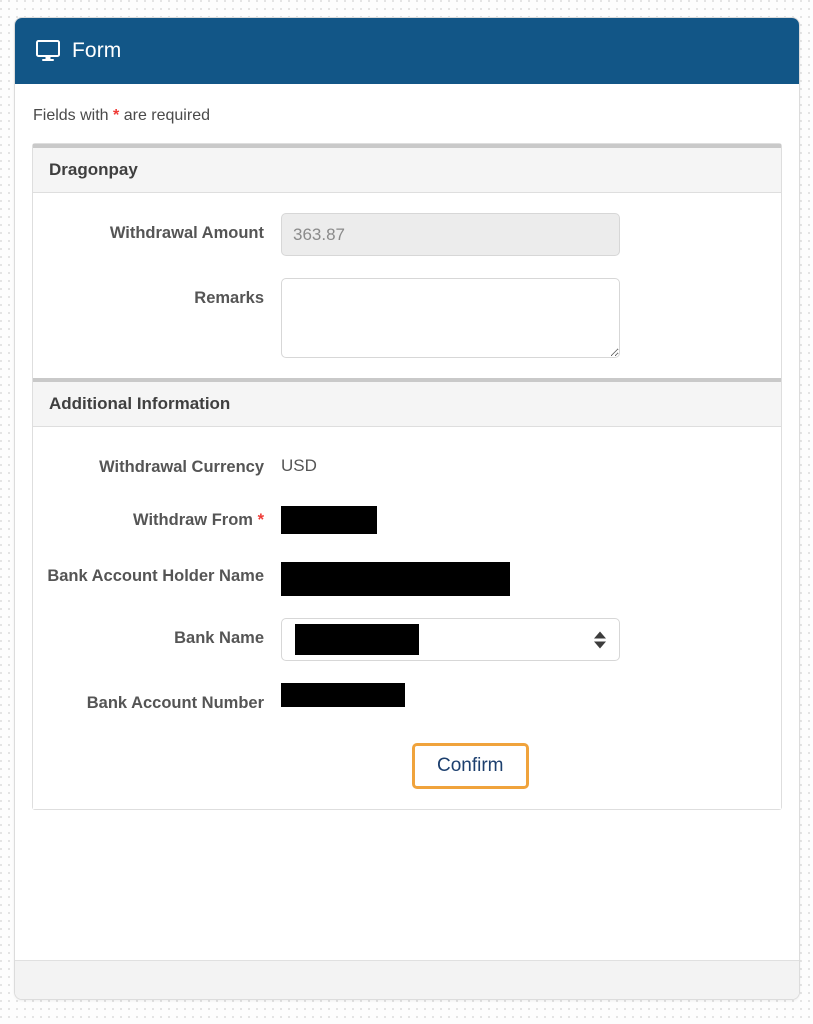 The width and height of the screenshot is (813, 1024). Describe the element at coordinates (470, 765) in the screenshot. I see `confirm-button: Confirm` at that location.